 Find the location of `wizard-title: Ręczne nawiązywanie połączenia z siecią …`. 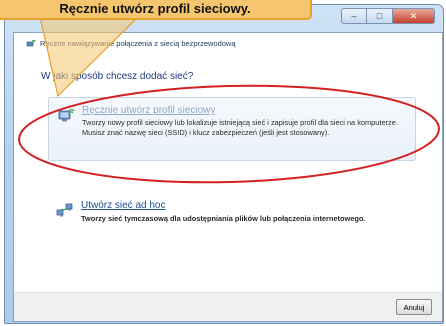

wizard-title: Ręczne nawiązywanie połączenia z siecią … is located at coordinates (138, 43).